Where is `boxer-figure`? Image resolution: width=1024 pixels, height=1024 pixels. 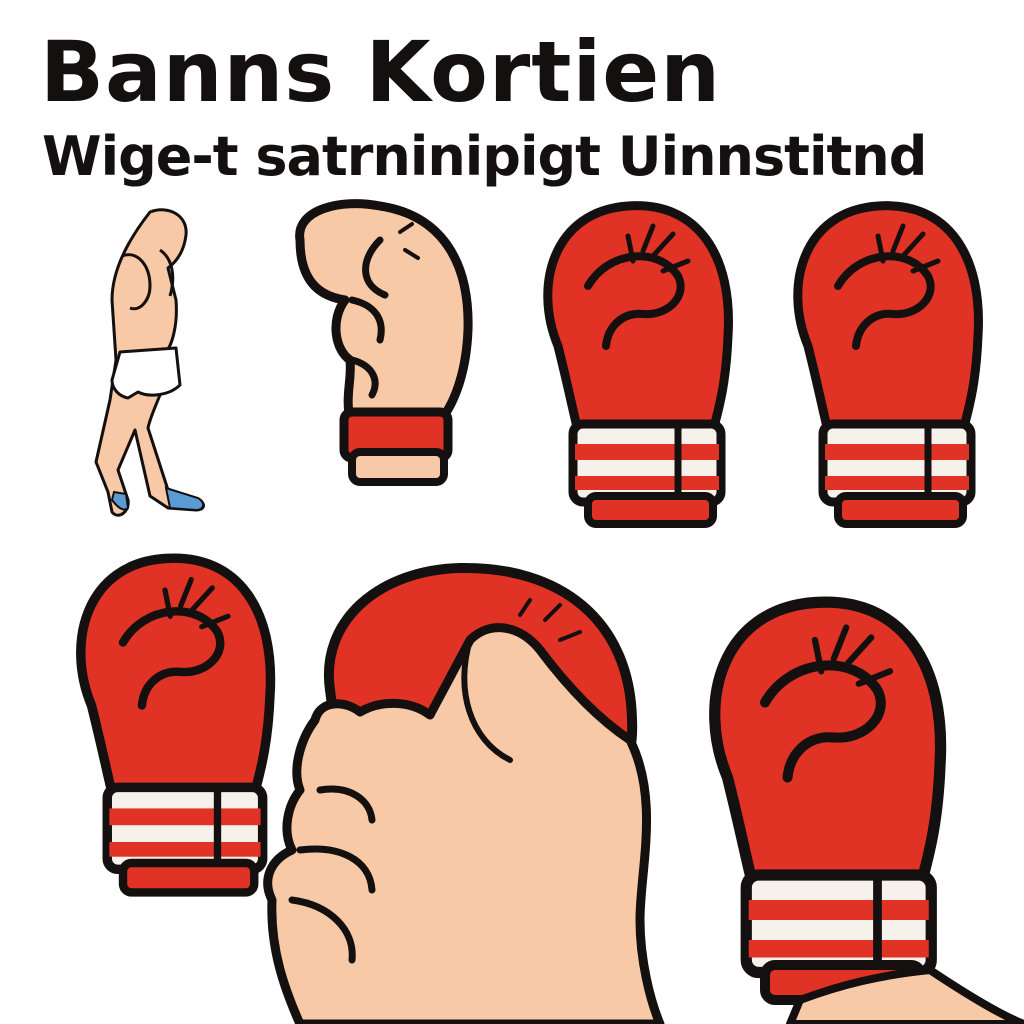
boxer-figure is located at coordinates (149, 362).